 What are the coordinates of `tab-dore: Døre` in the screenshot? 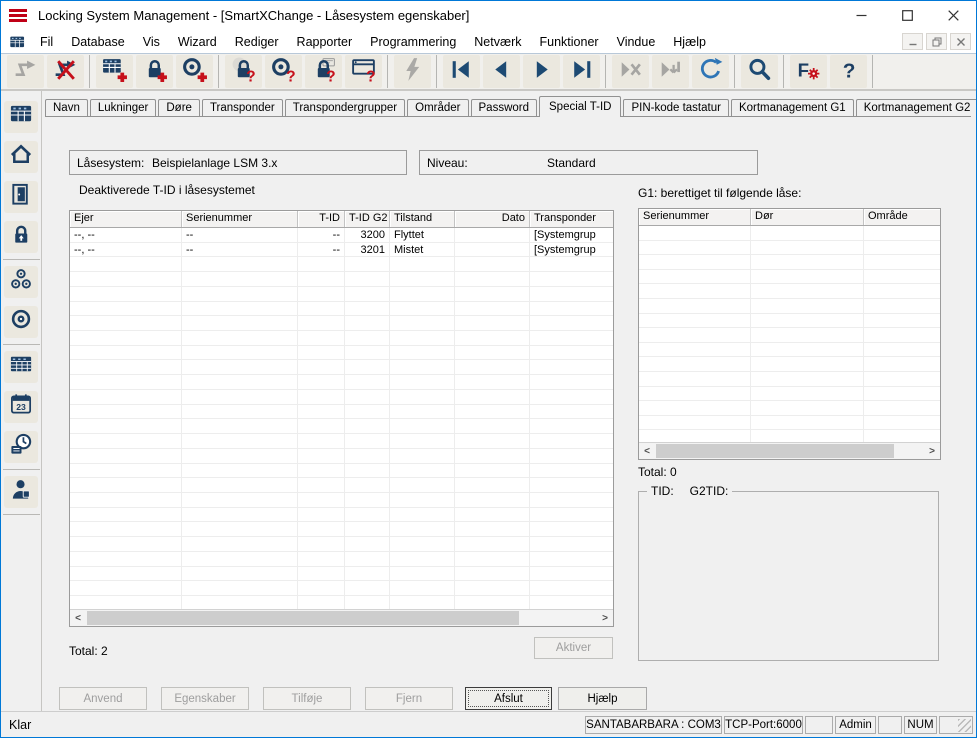 It's located at (179, 107).